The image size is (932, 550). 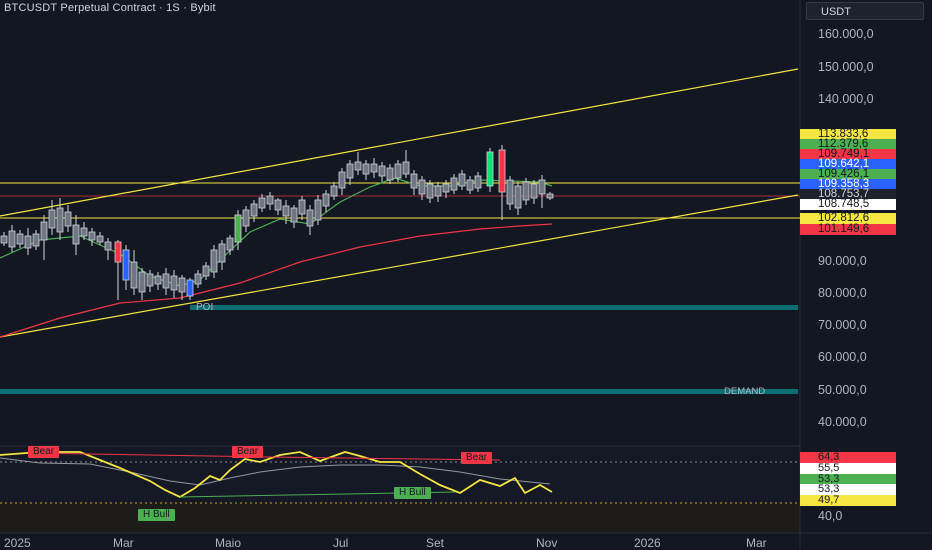 What do you see at coordinates (494, 307) in the screenshot?
I see `poi-zone` at bounding box center [494, 307].